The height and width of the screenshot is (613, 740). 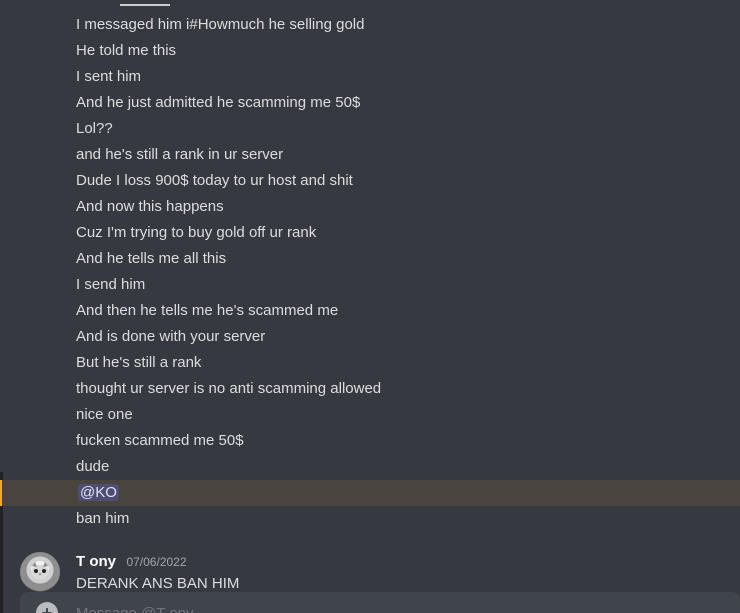 I want to click on message-header: T ony 07/06/2022, so click(x=131, y=562).